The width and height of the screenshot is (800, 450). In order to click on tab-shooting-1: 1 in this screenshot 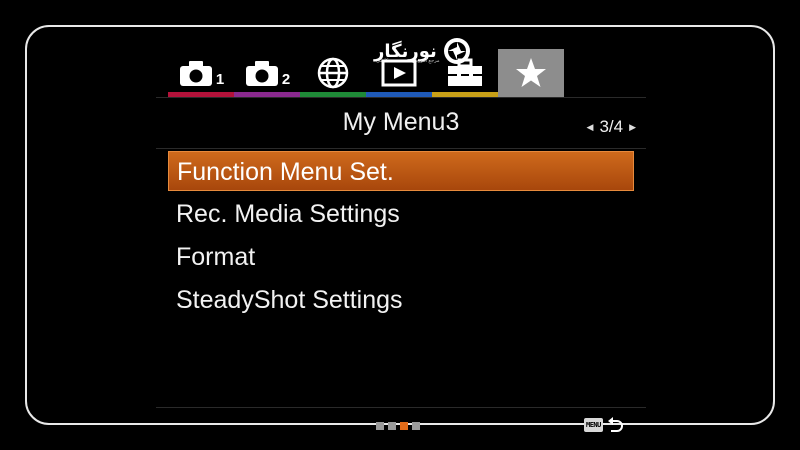, I will do `click(201, 73)`.